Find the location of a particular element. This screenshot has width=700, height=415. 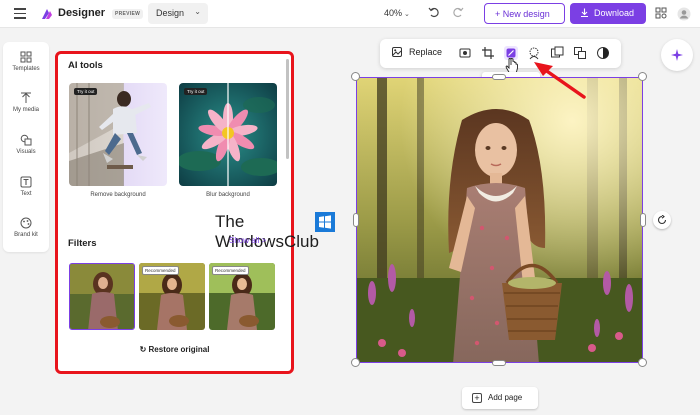

panel-title: AI tools is located at coordinates (85, 65).